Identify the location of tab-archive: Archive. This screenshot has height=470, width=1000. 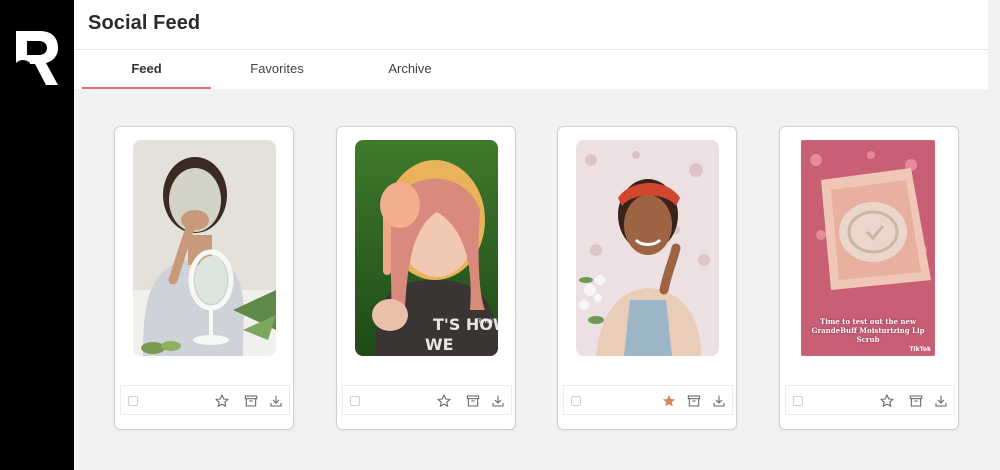
(410, 69).